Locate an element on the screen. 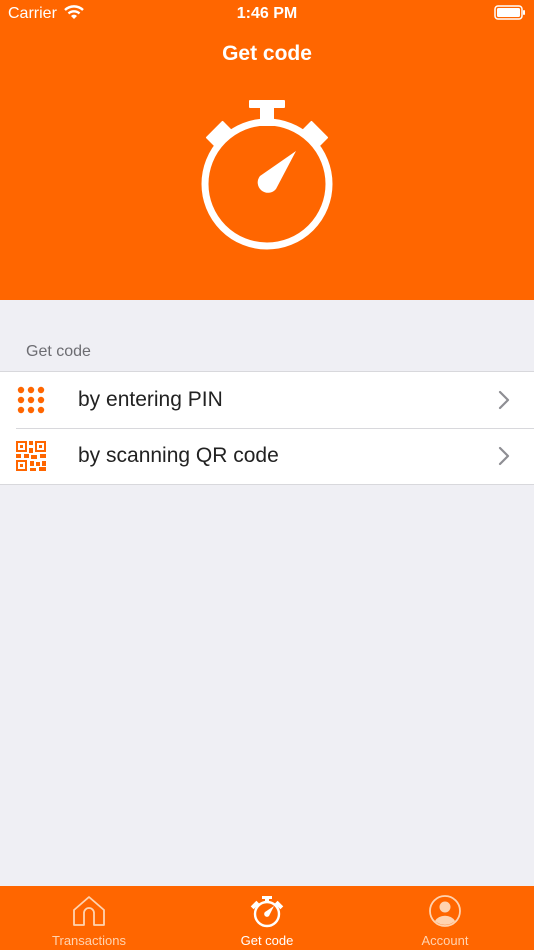 The width and height of the screenshot is (534, 950). list-item-scan-qr: by scanning QR code is located at coordinates (267, 456).